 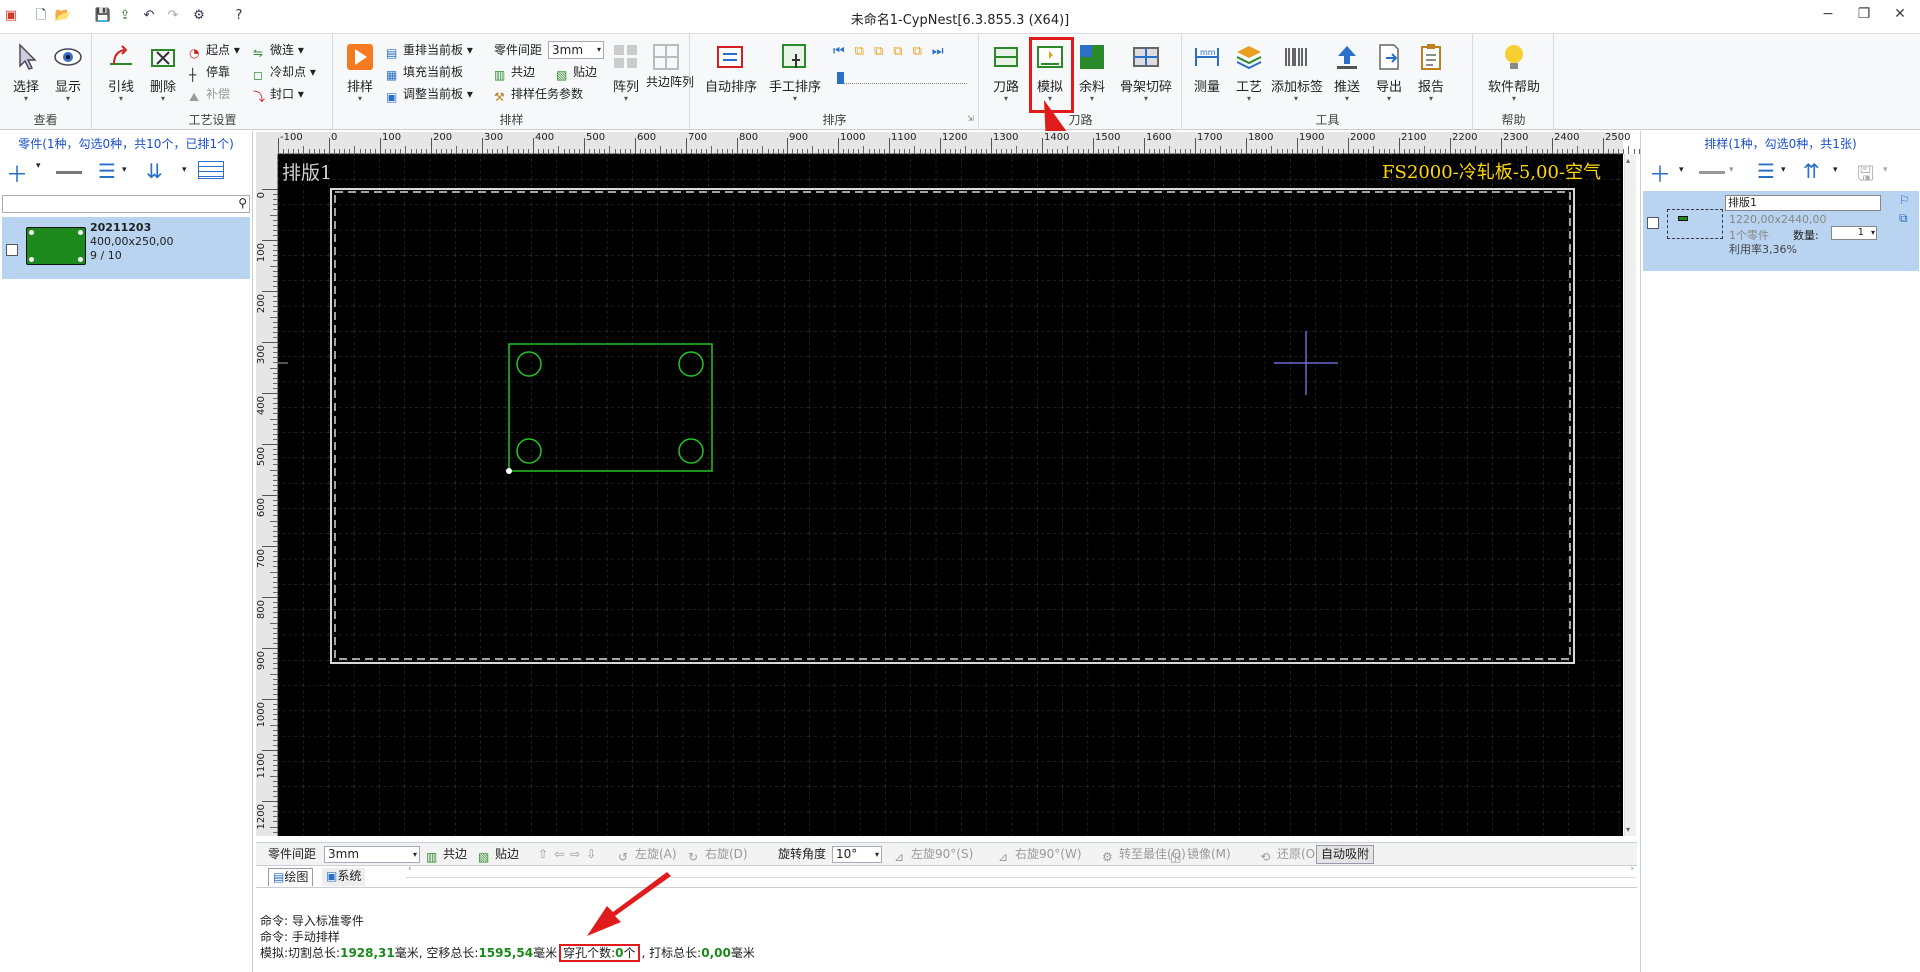 What do you see at coordinates (284, 72) in the screenshot?
I see `cooling-point-button: ◻ 冷却点 ▾` at bounding box center [284, 72].